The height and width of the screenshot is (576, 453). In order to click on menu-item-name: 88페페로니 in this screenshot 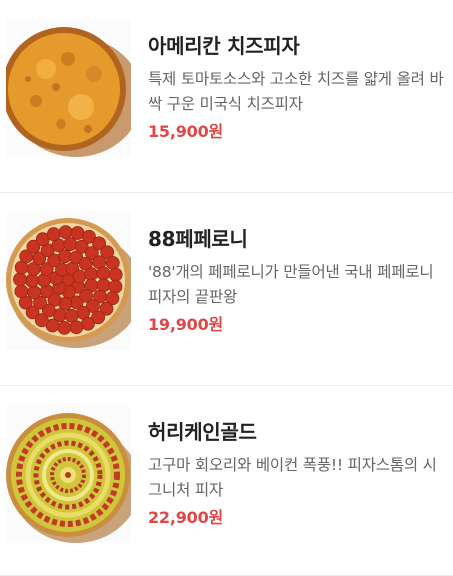, I will do `click(198, 239)`.